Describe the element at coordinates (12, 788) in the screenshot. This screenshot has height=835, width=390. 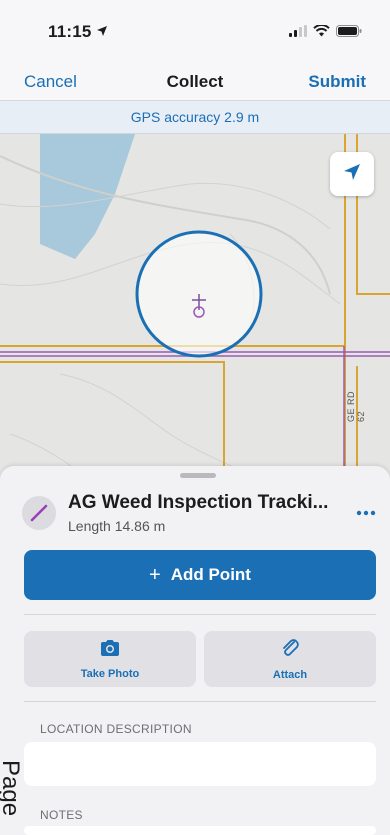
I see `page-overlay-text: Page` at that location.